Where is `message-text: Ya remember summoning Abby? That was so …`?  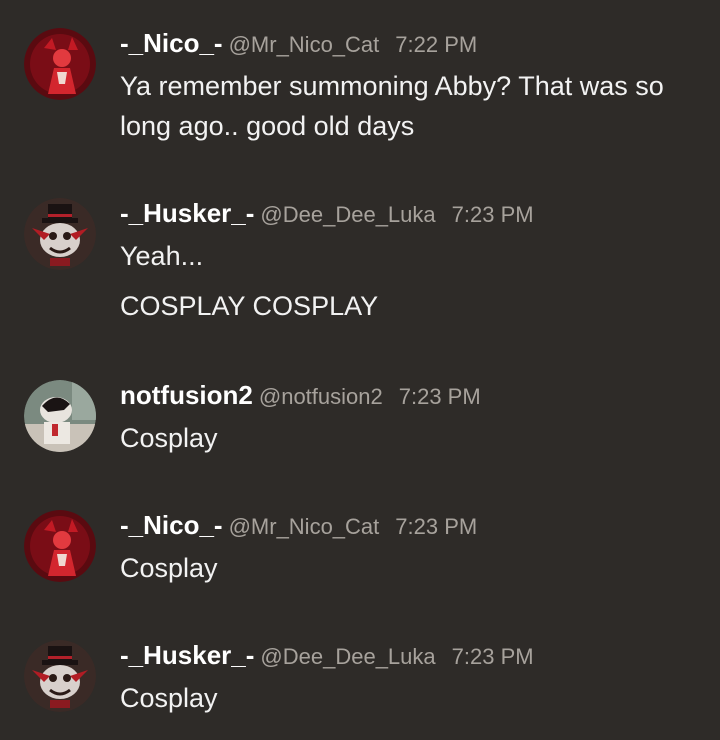
message-text: Ya remember summoning Abby? That was so … is located at coordinates (392, 106).